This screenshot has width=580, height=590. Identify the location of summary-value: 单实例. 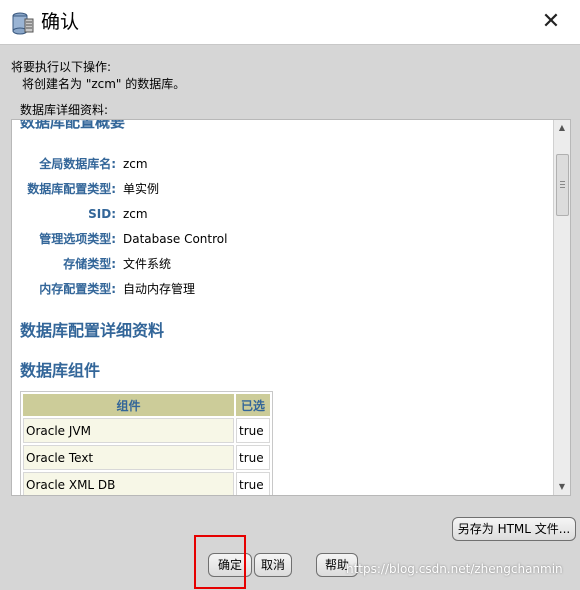
(141, 189).